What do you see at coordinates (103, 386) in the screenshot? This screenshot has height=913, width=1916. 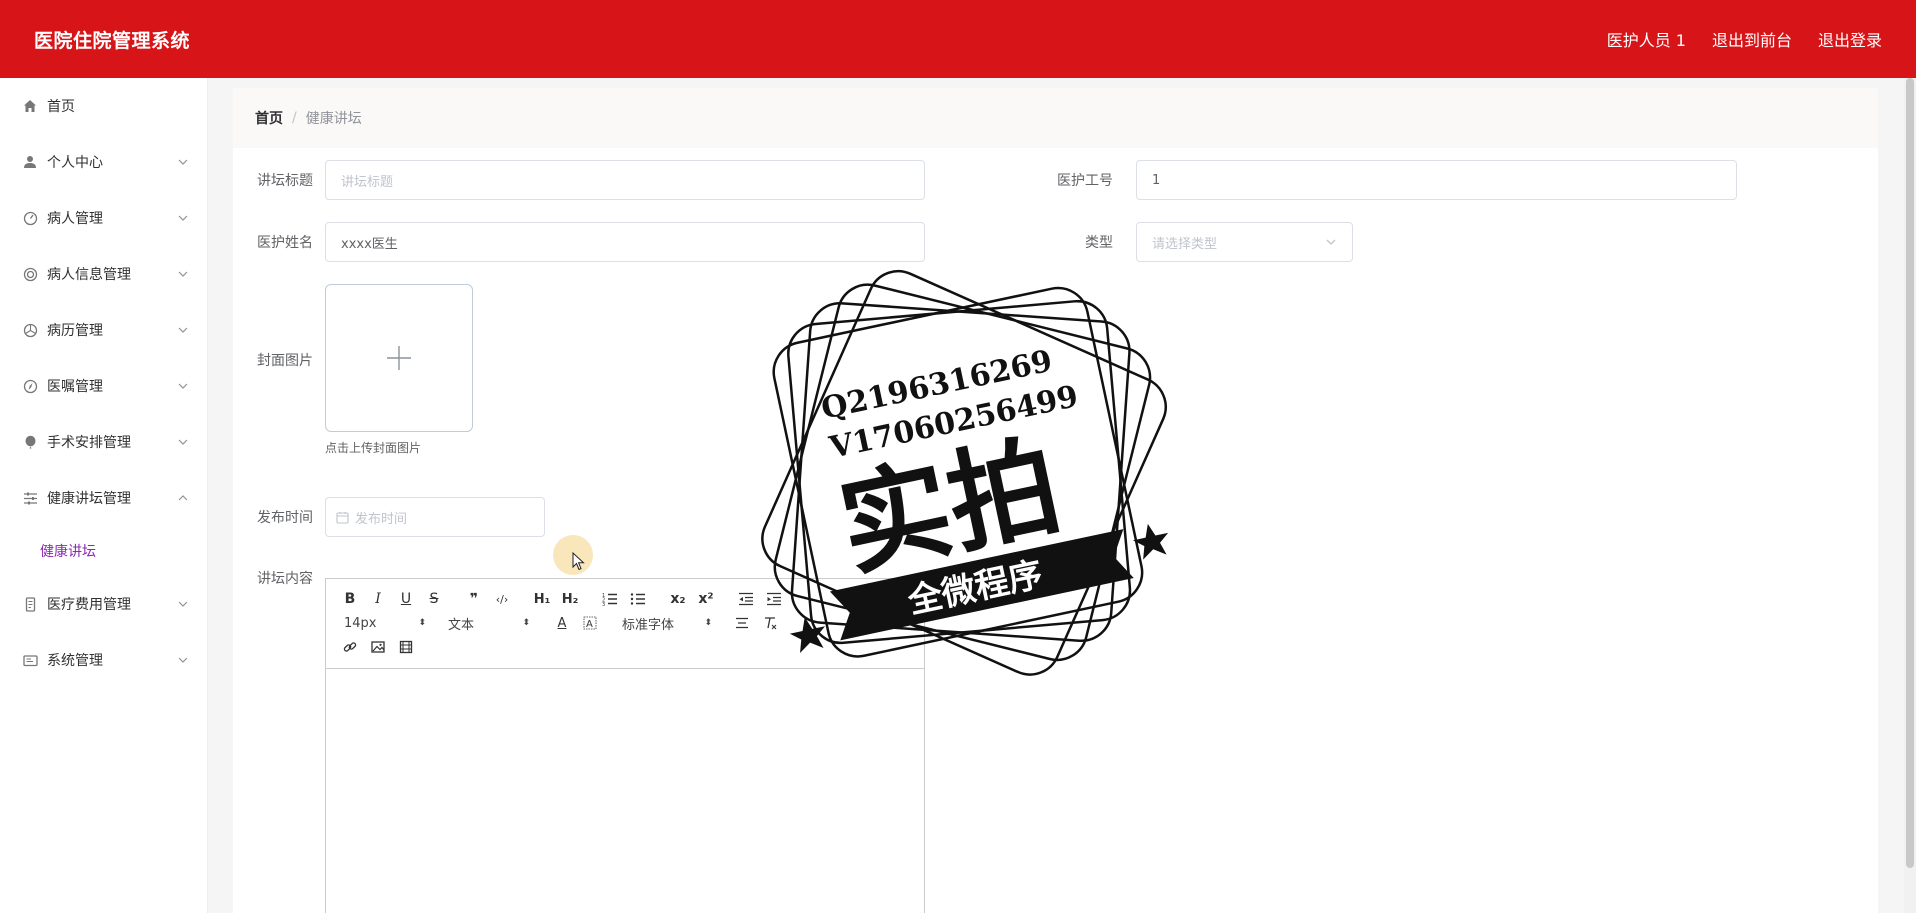 I see `sidebar-item-medical-order-management: 医嘱管理` at bounding box center [103, 386].